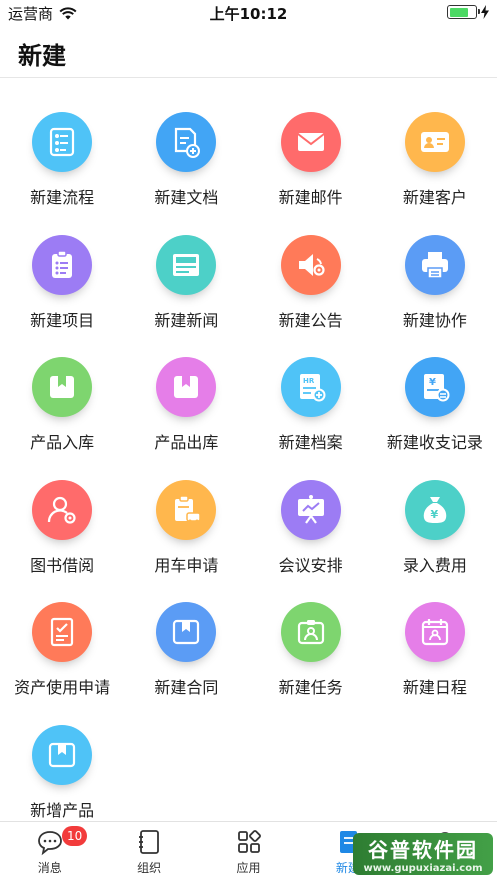 This screenshot has height=883, width=497. I want to click on money-bag-icon: ¥, so click(434, 509).